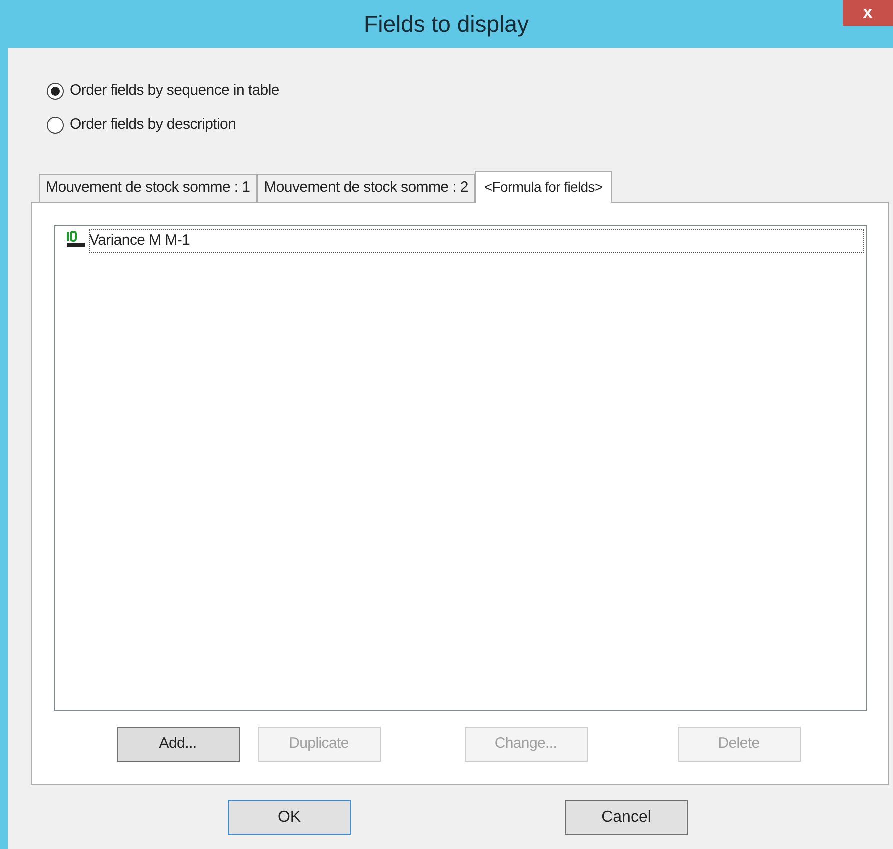 Image resolution: width=893 pixels, height=849 pixels. I want to click on radio-button: Order fields by description, so click(458, 125).